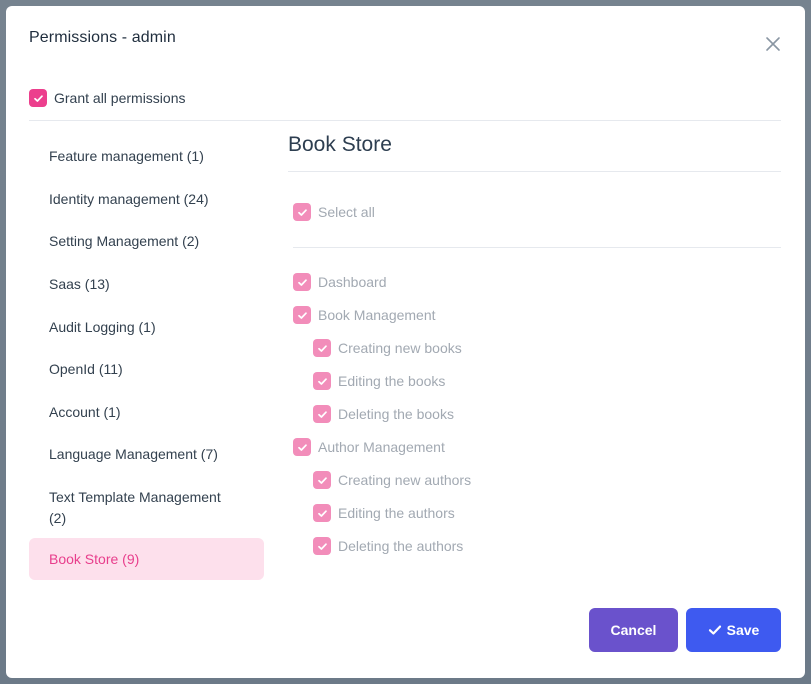 Image resolution: width=811 pixels, height=684 pixels. I want to click on permission-label: Deleting the authors, so click(401, 546).